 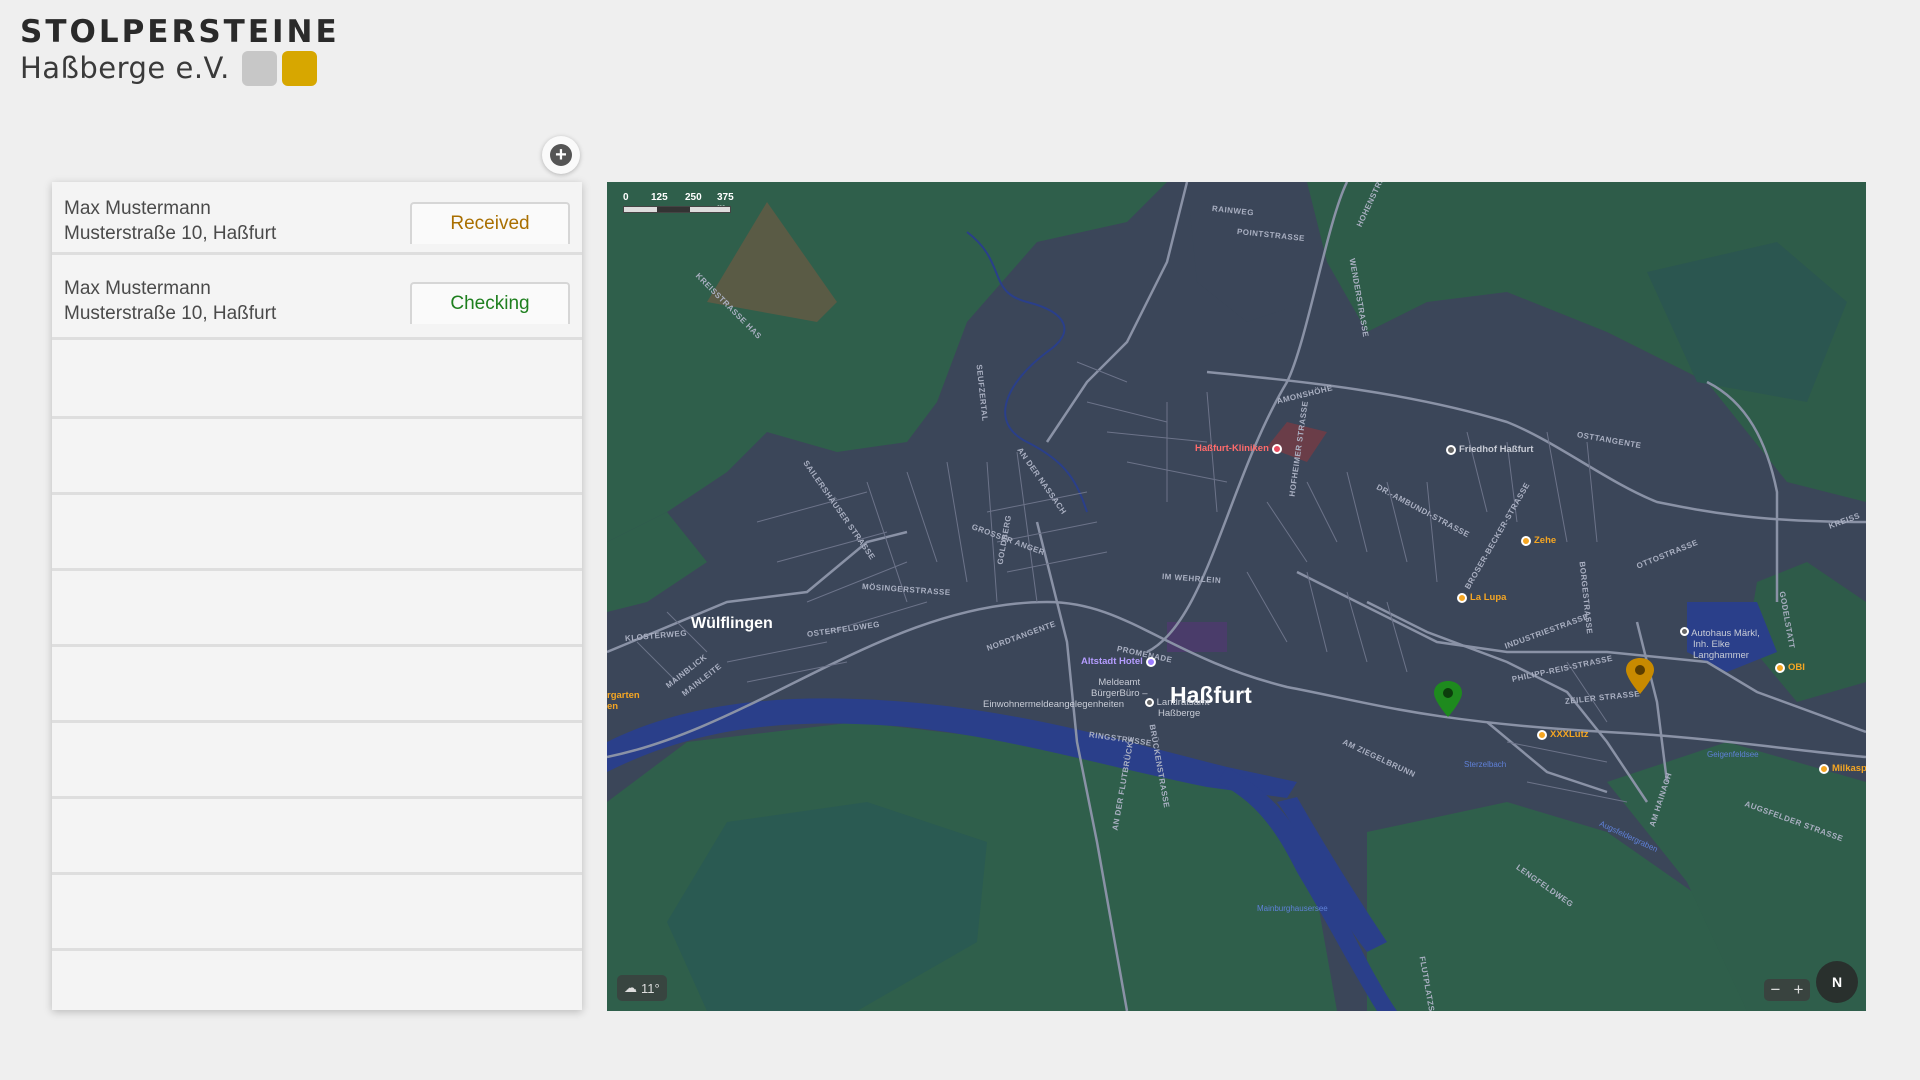 What do you see at coordinates (1640, 676) in the screenshot?
I see `map-pin-received` at bounding box center [1640, 676].